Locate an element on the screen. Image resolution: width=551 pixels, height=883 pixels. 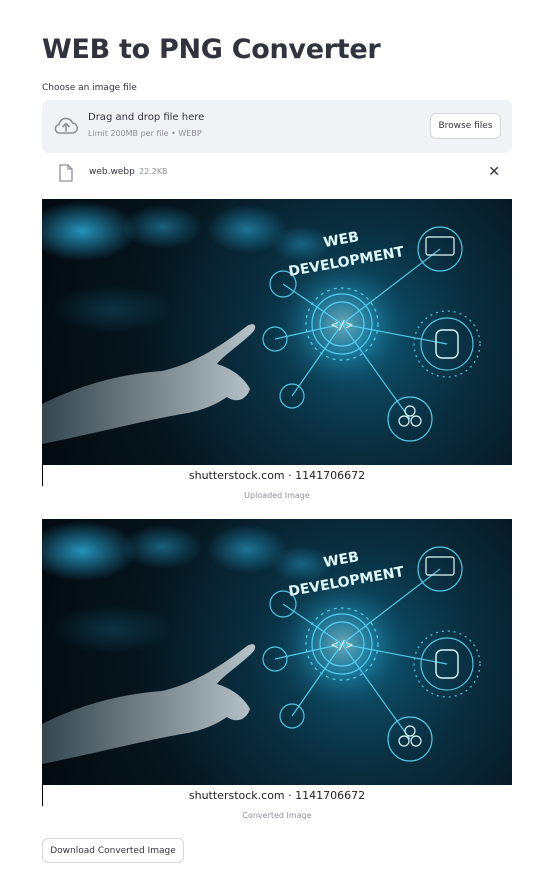
dropzone-title: Drag and drop file here is located at coordinates (146, 117).